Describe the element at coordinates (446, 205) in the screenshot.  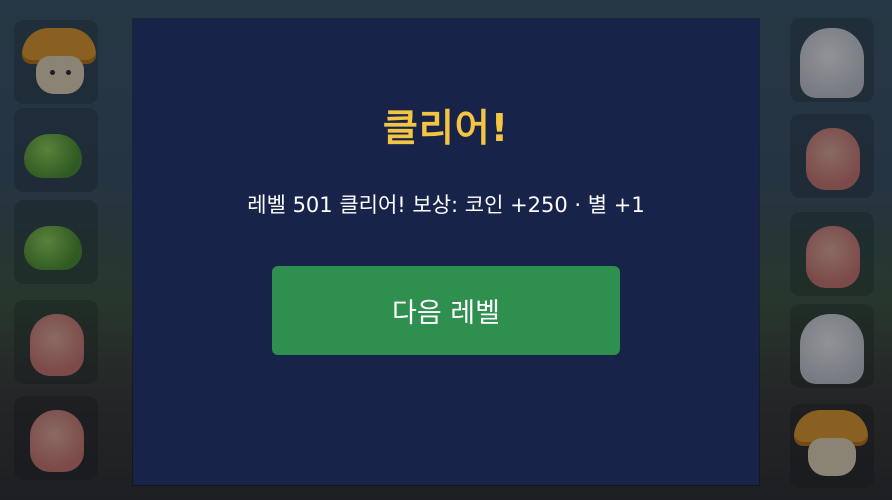
I see `reward-message: 레벨 501 클리어! 보상: 코인 +250 · 별 +1` at that location.